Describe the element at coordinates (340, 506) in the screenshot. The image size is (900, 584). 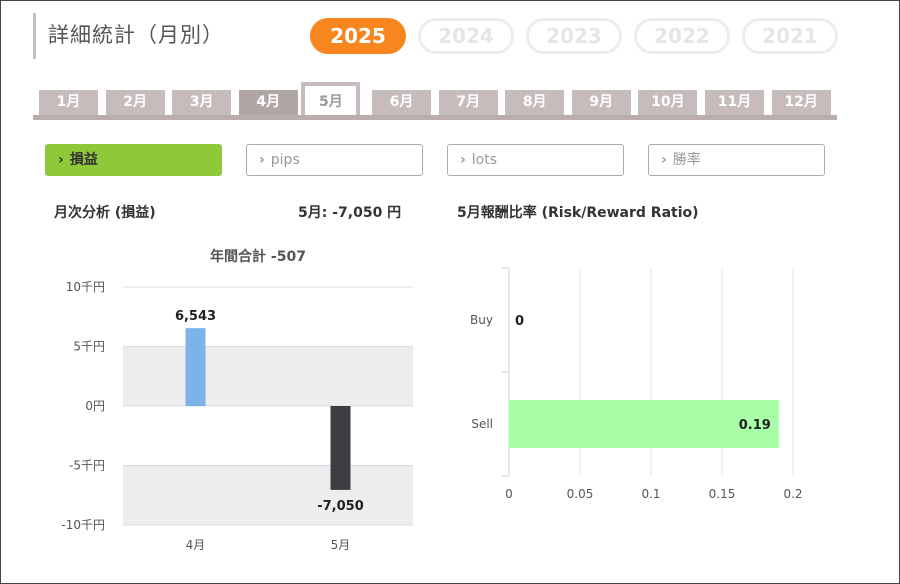
I see `data-label: -7,050` at that location.